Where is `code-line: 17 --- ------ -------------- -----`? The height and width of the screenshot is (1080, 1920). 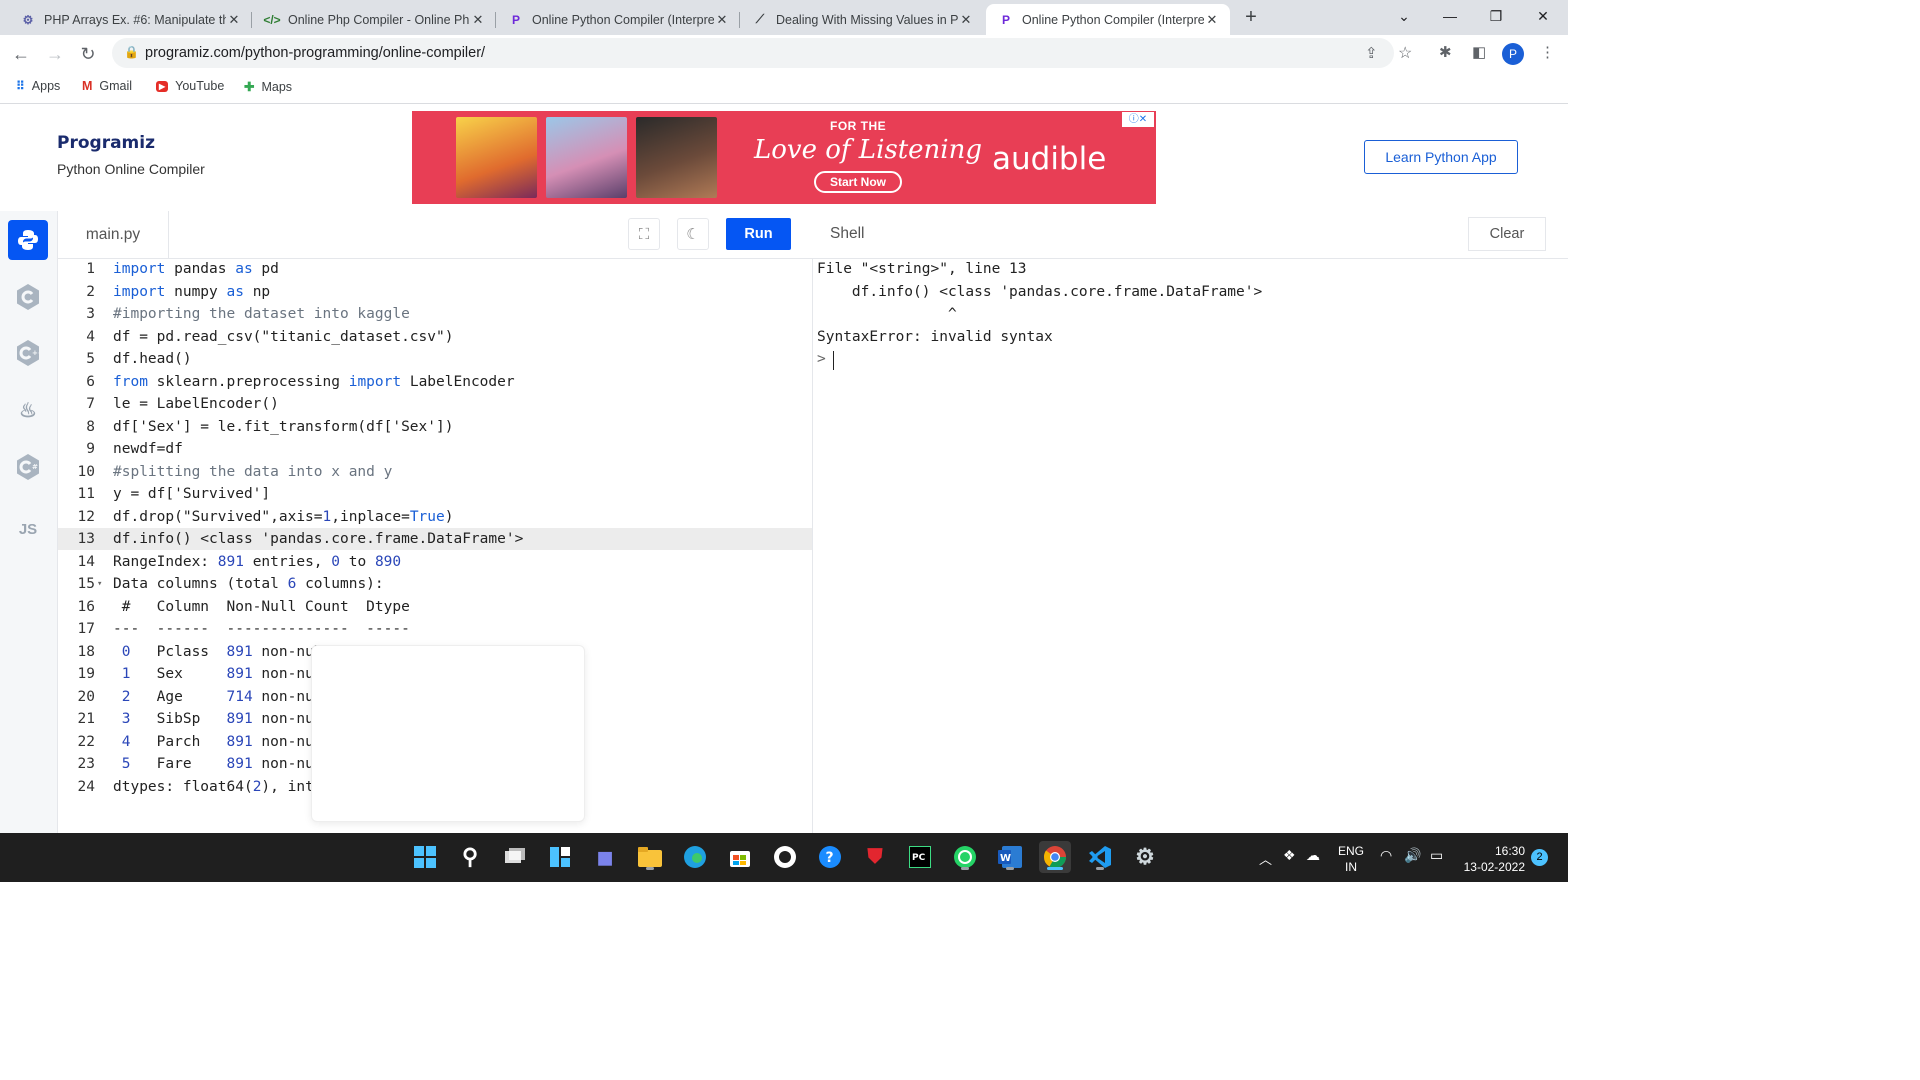
code-line: 17 --- ------ -------------- ----- is located at coordinates (435, 629).